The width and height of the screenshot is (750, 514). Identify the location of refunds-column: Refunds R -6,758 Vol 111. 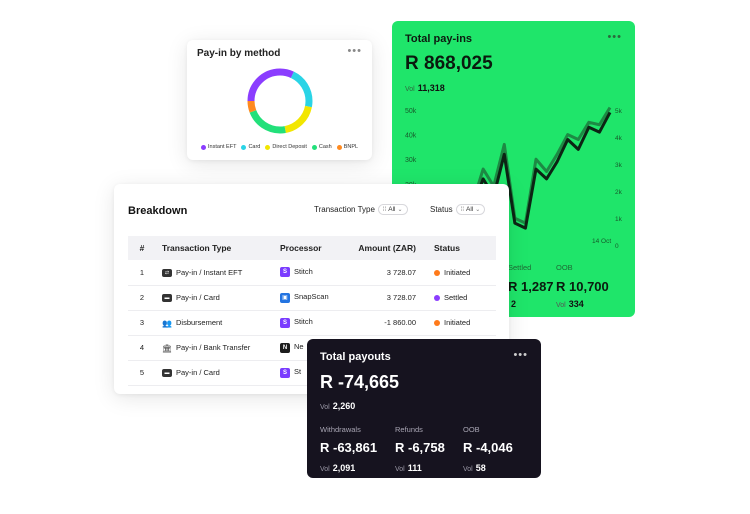
(420, 450).